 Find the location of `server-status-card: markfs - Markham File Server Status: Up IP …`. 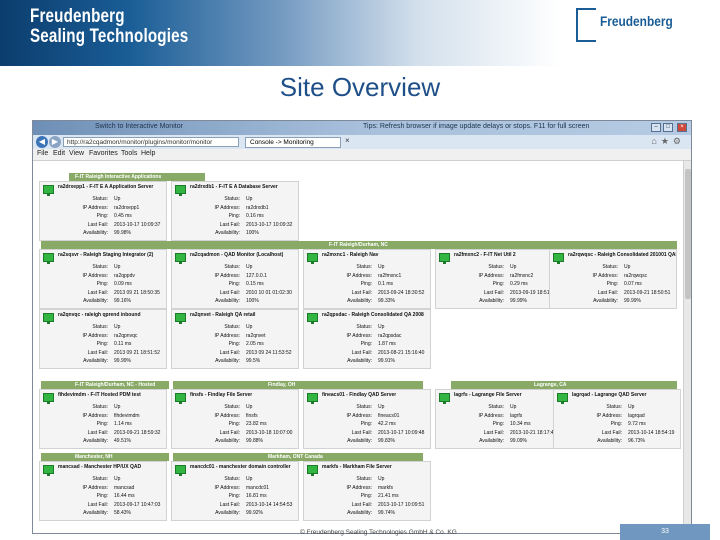

server-status-card: markfs - Markham File Server Status: Up IP … is located at coordinates (367, 491).